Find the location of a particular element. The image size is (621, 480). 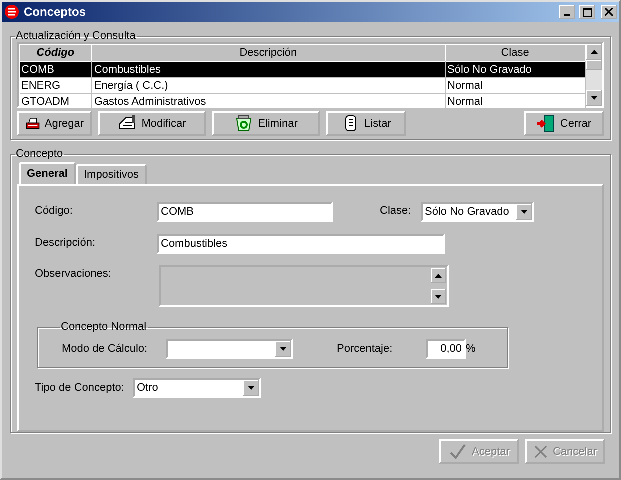

group-label: Concepto is located at coordinates (39, 154).